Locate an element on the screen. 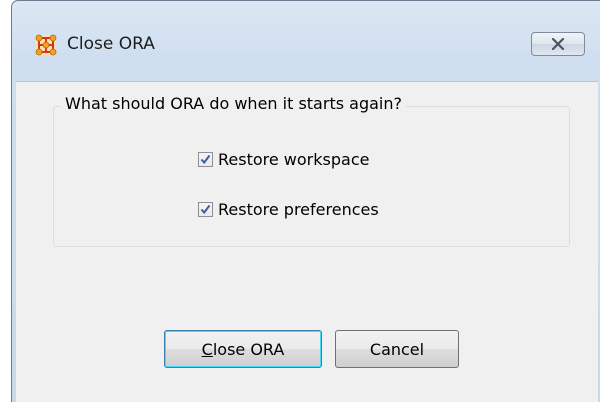 The image size is (600, 402). restore-preferences-option: Restore preferences is located at coordinates (288, 209).